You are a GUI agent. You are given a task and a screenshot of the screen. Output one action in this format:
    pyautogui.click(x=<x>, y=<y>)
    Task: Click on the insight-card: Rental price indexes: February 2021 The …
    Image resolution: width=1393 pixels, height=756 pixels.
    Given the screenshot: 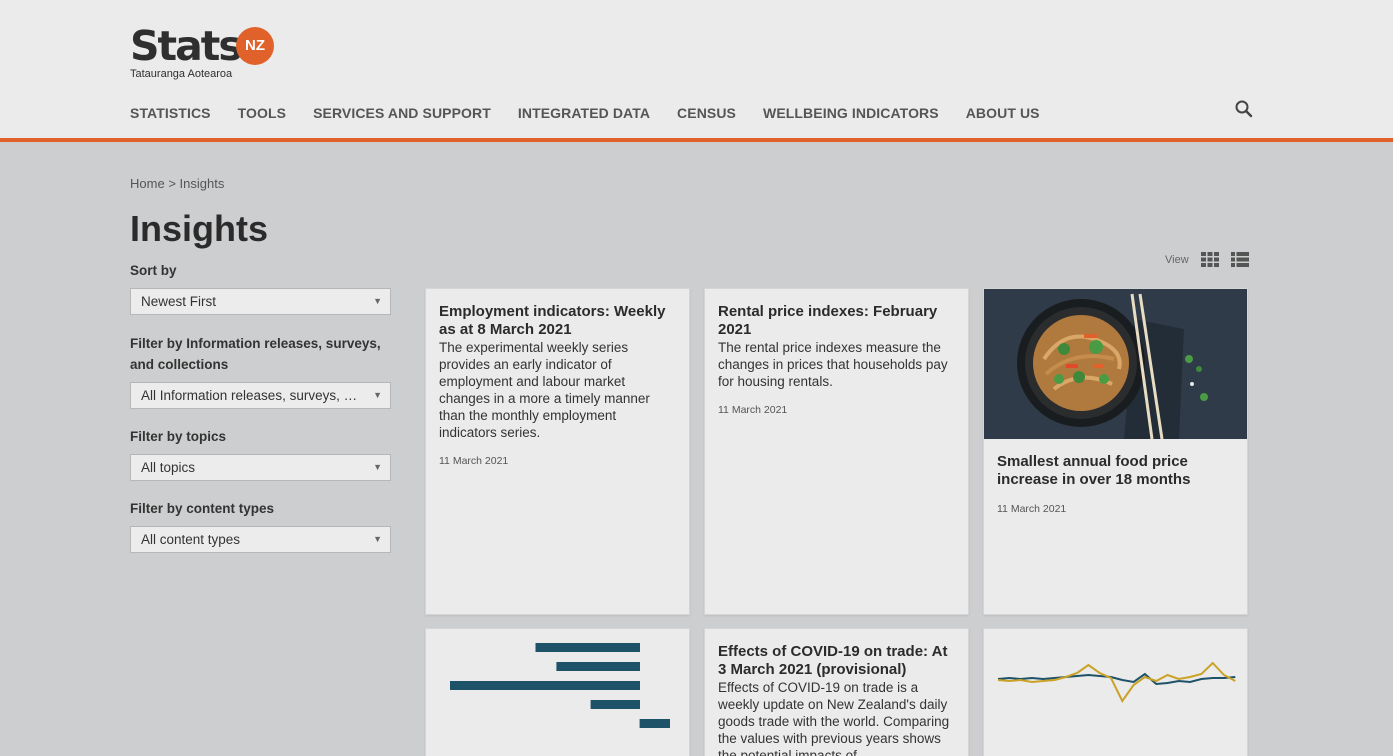 What is the action you would take?
    pyautogui.click(x=836, y=451)
    